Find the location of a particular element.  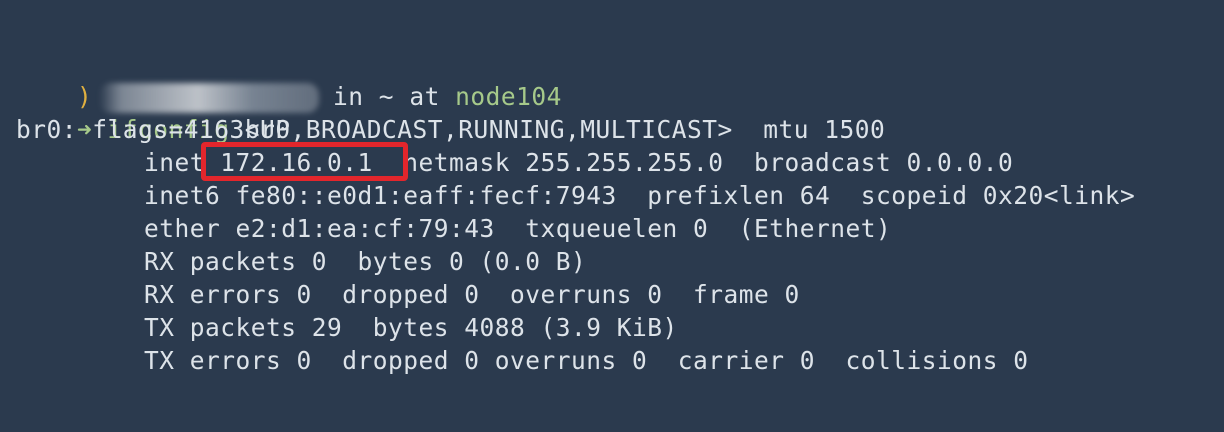

output-rx-packets-line: RX packets 0 bytes 0 (0.0 B) is located at coordinates (365, 261).